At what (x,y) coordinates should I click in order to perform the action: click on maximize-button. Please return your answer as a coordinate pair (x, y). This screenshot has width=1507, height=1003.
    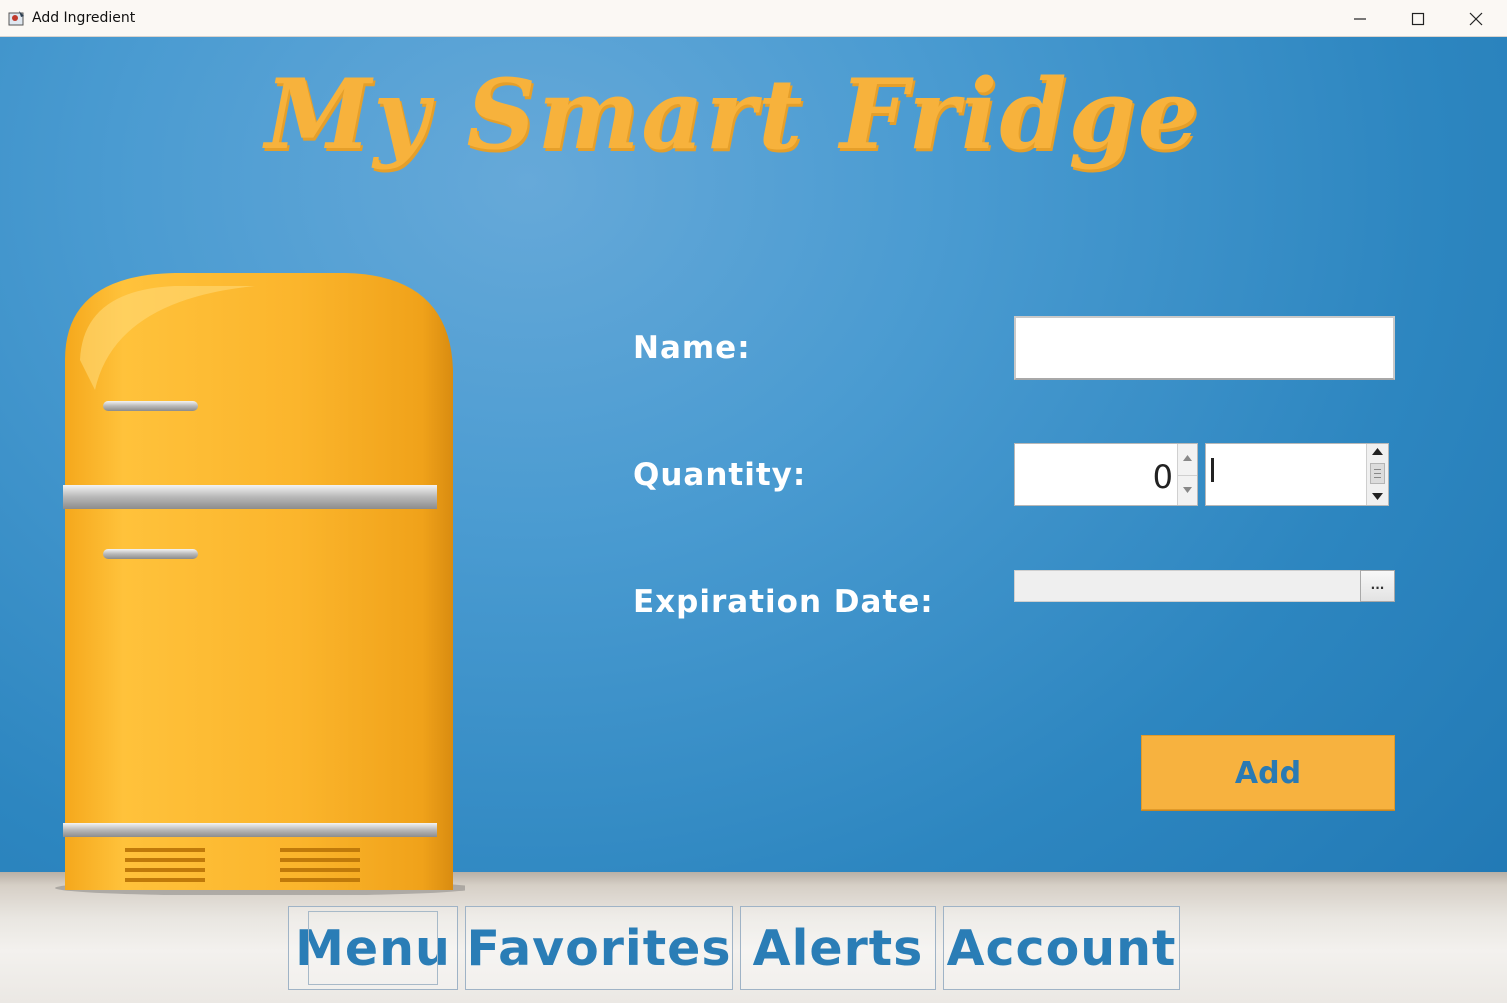
    Looking at the image, I should click on (1418, 18).